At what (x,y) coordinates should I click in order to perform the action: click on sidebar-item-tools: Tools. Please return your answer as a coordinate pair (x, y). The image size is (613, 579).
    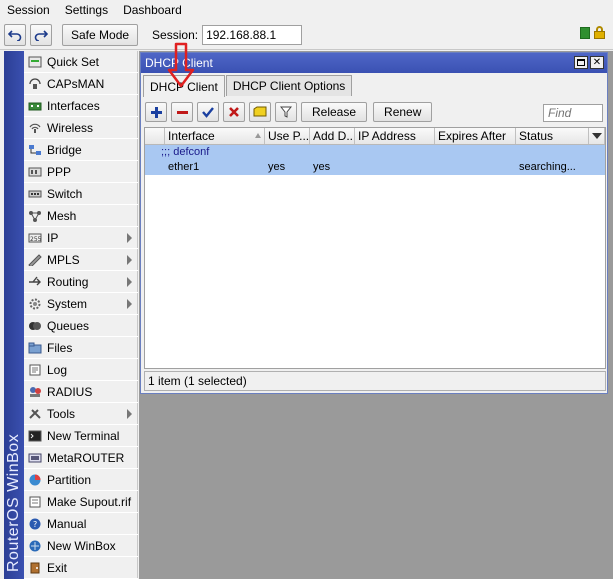
    Looking at the image, I should click on (81, 414).